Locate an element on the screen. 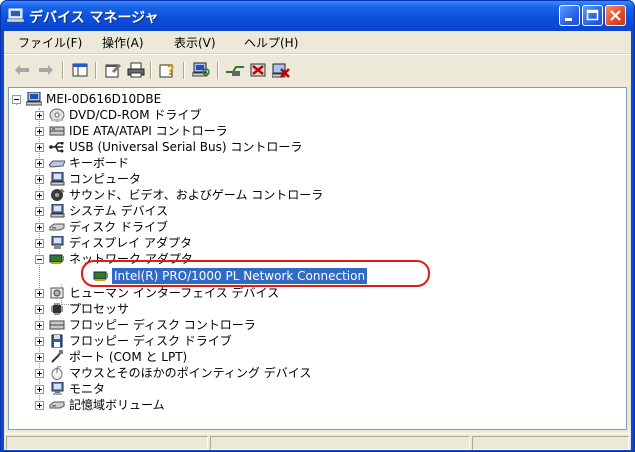 This screenshot has height=452, width=635. maximize-button is located at coordinates (592, 15).